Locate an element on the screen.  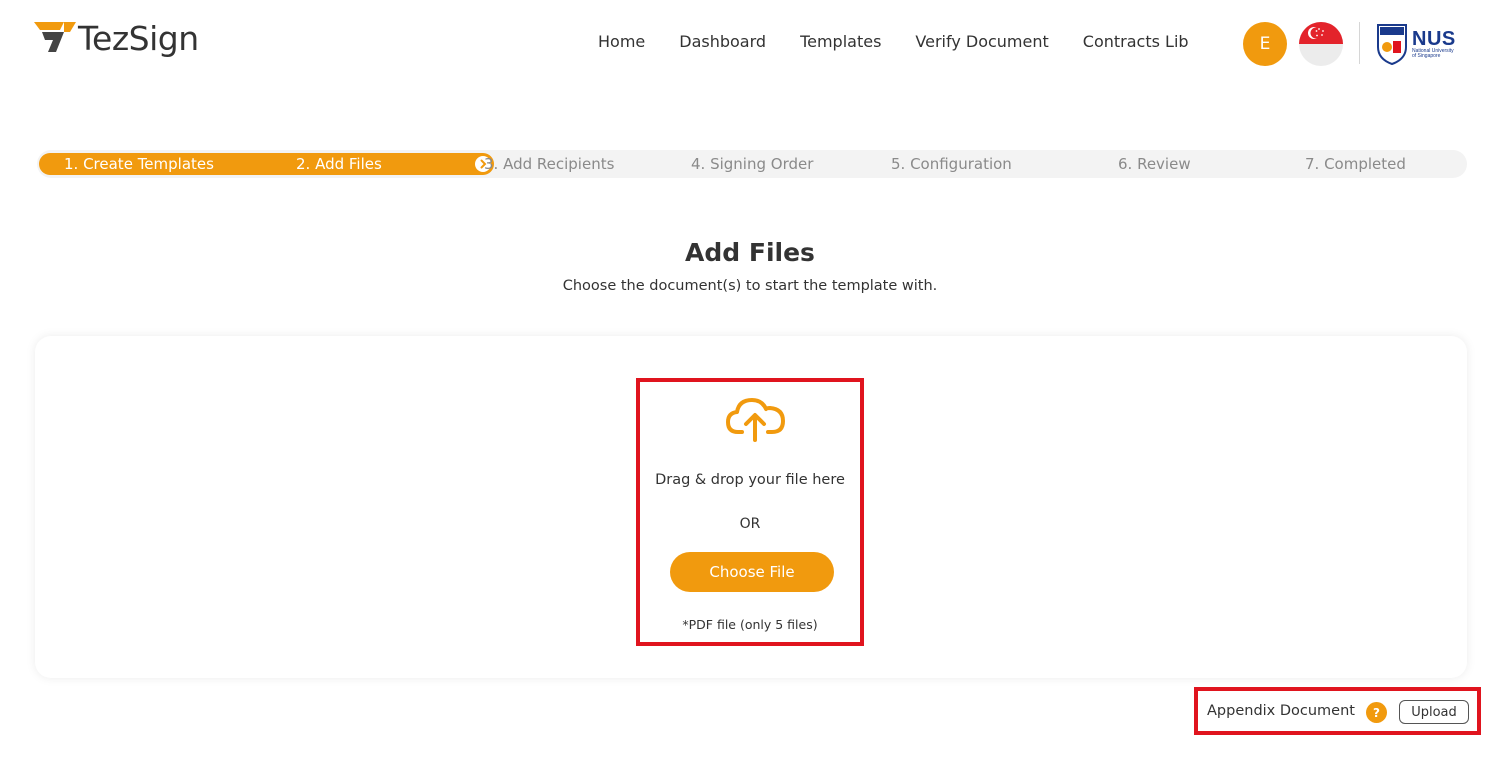
nav-templates: Templates is located at coordinates (840, 41).